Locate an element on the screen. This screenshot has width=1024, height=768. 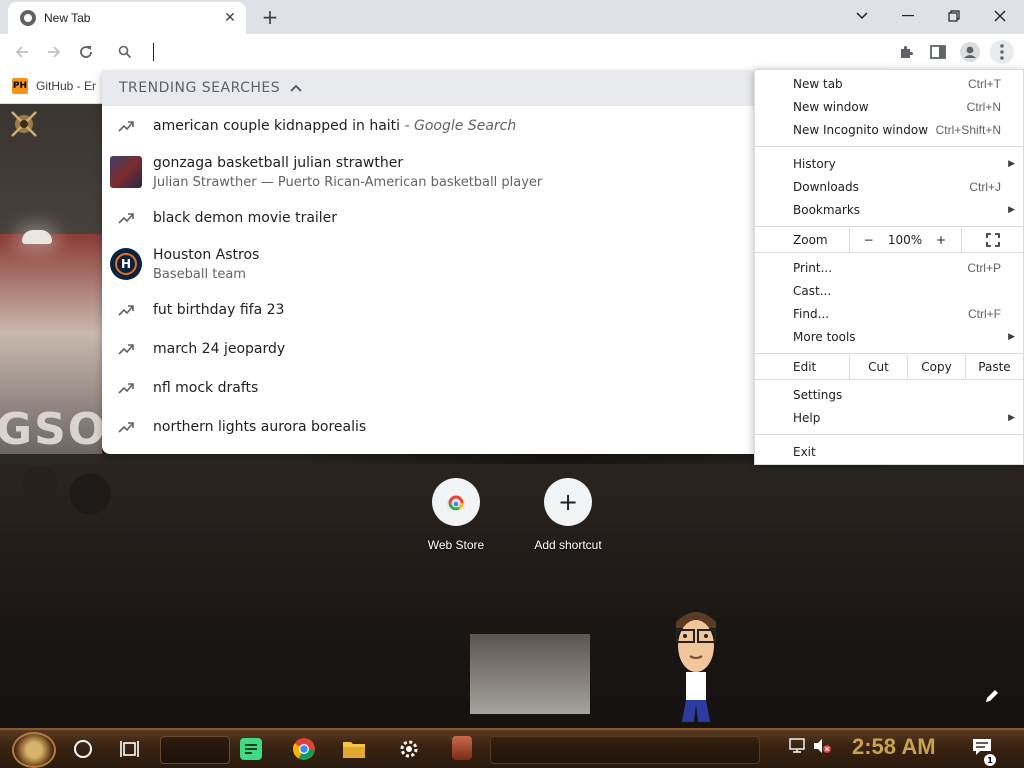
menu-item-label: New window is located at coordinates (831, 107).